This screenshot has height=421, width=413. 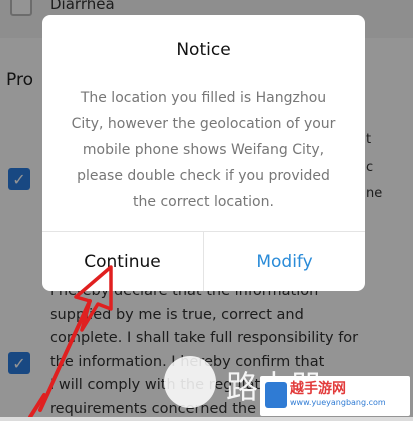 I want to click on badge-url: www.yueyangbang.com, so click(x=338, y=402).